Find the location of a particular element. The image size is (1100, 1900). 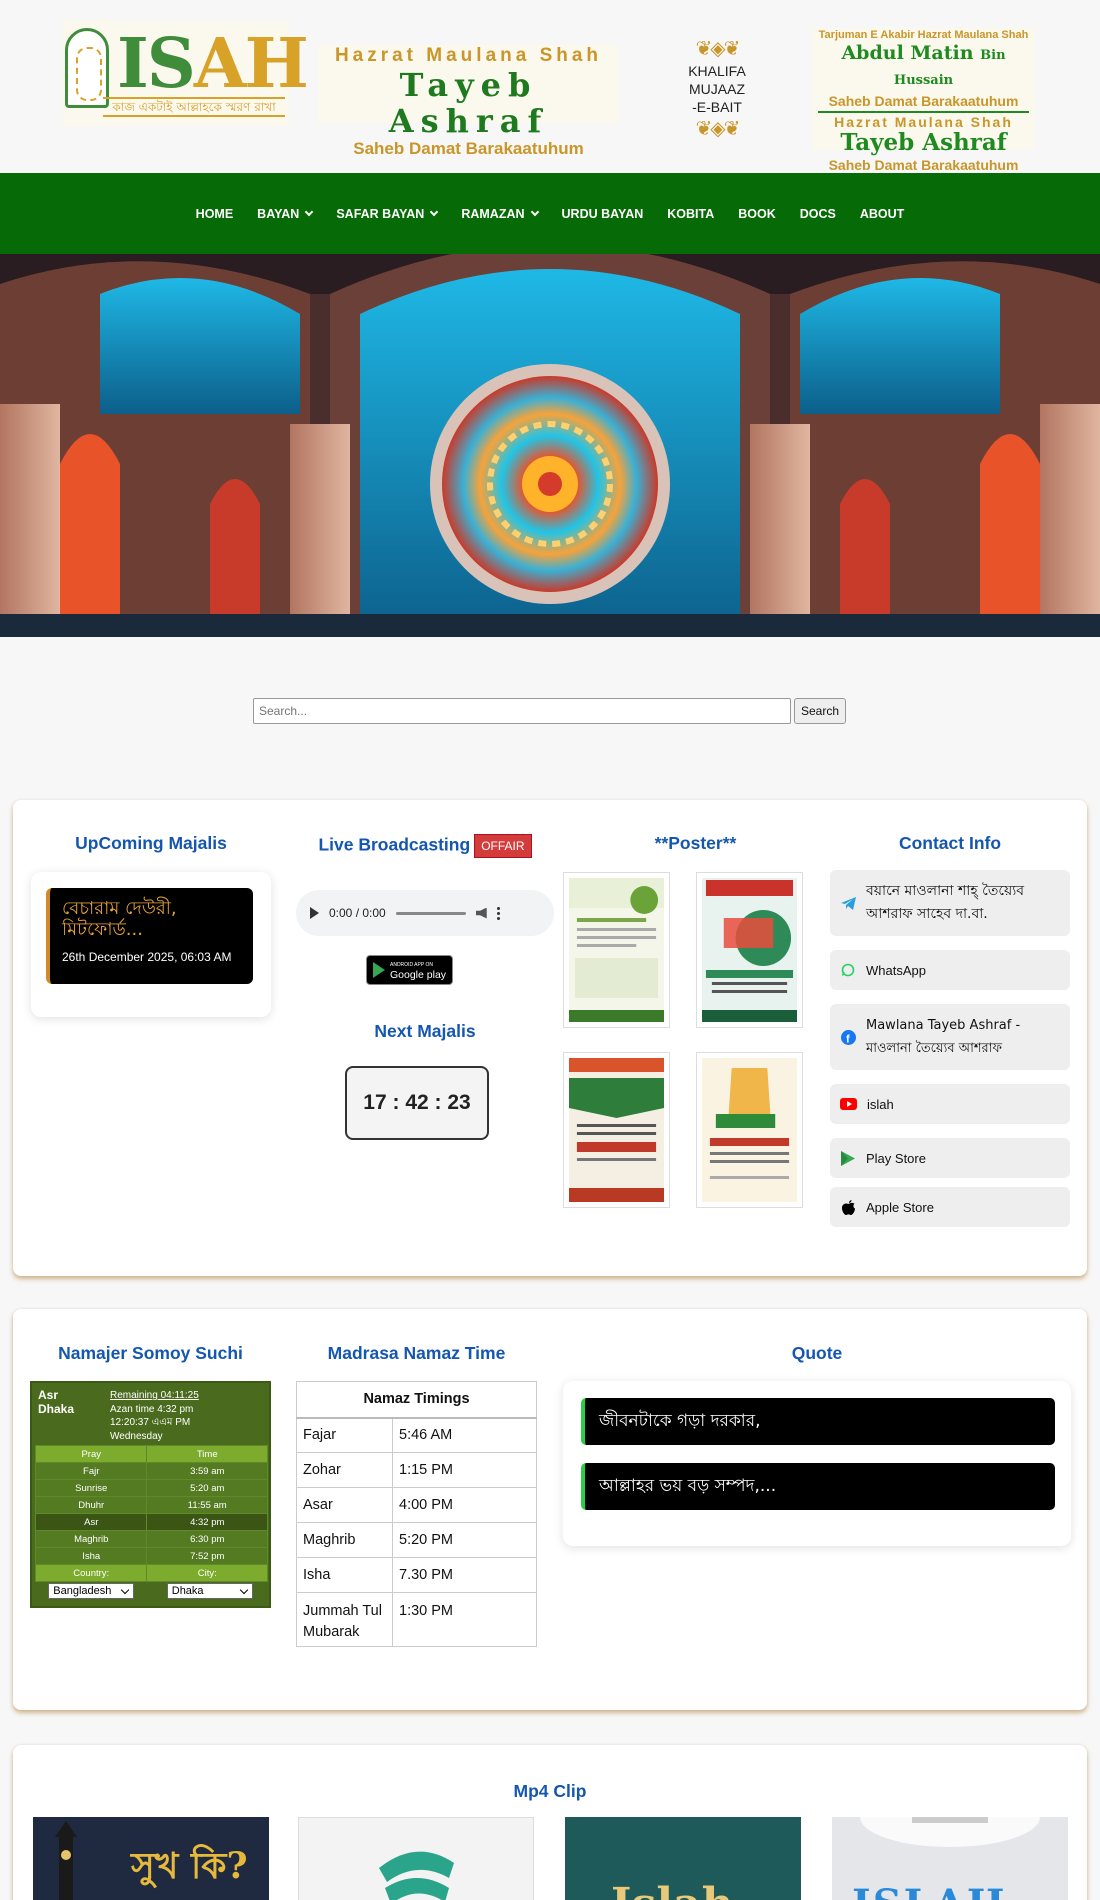

prayer-time: 5:20 am is located at coordinates (207, 1488).